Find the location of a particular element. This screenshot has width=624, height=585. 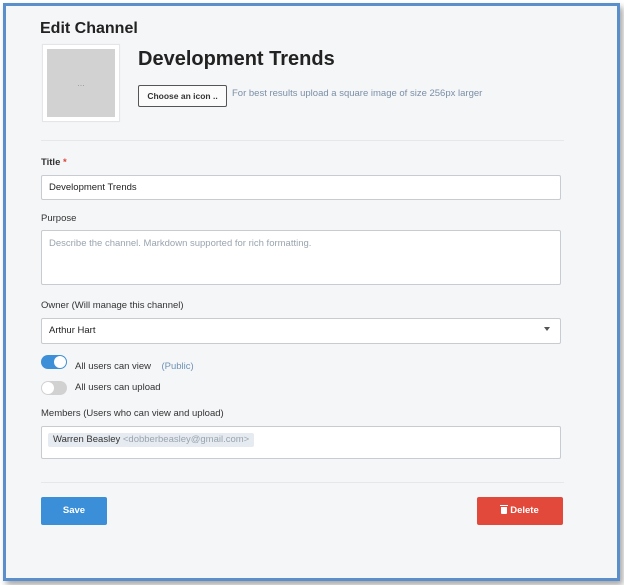

page-title: Edit Channel is located at coordinates (89, 28).